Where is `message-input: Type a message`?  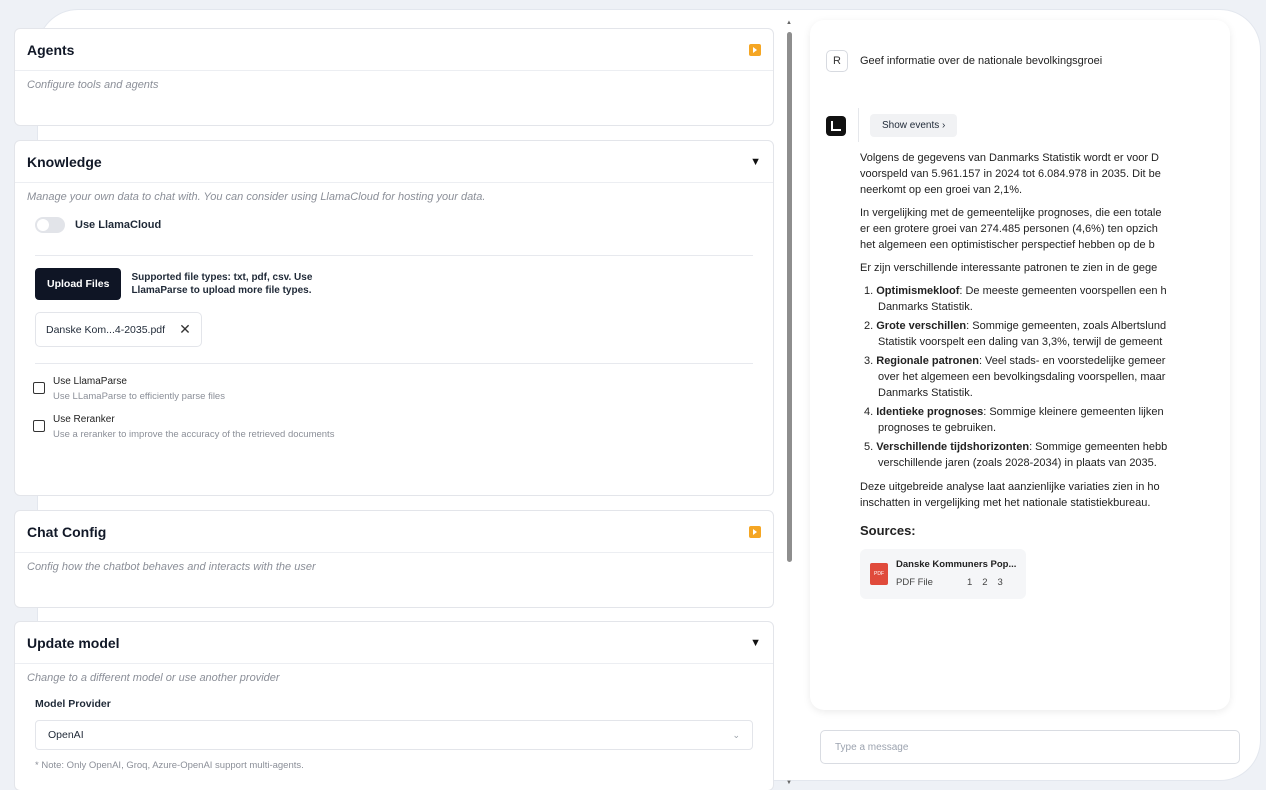
message-input: Type a message is located at coordinates (1030, 747).